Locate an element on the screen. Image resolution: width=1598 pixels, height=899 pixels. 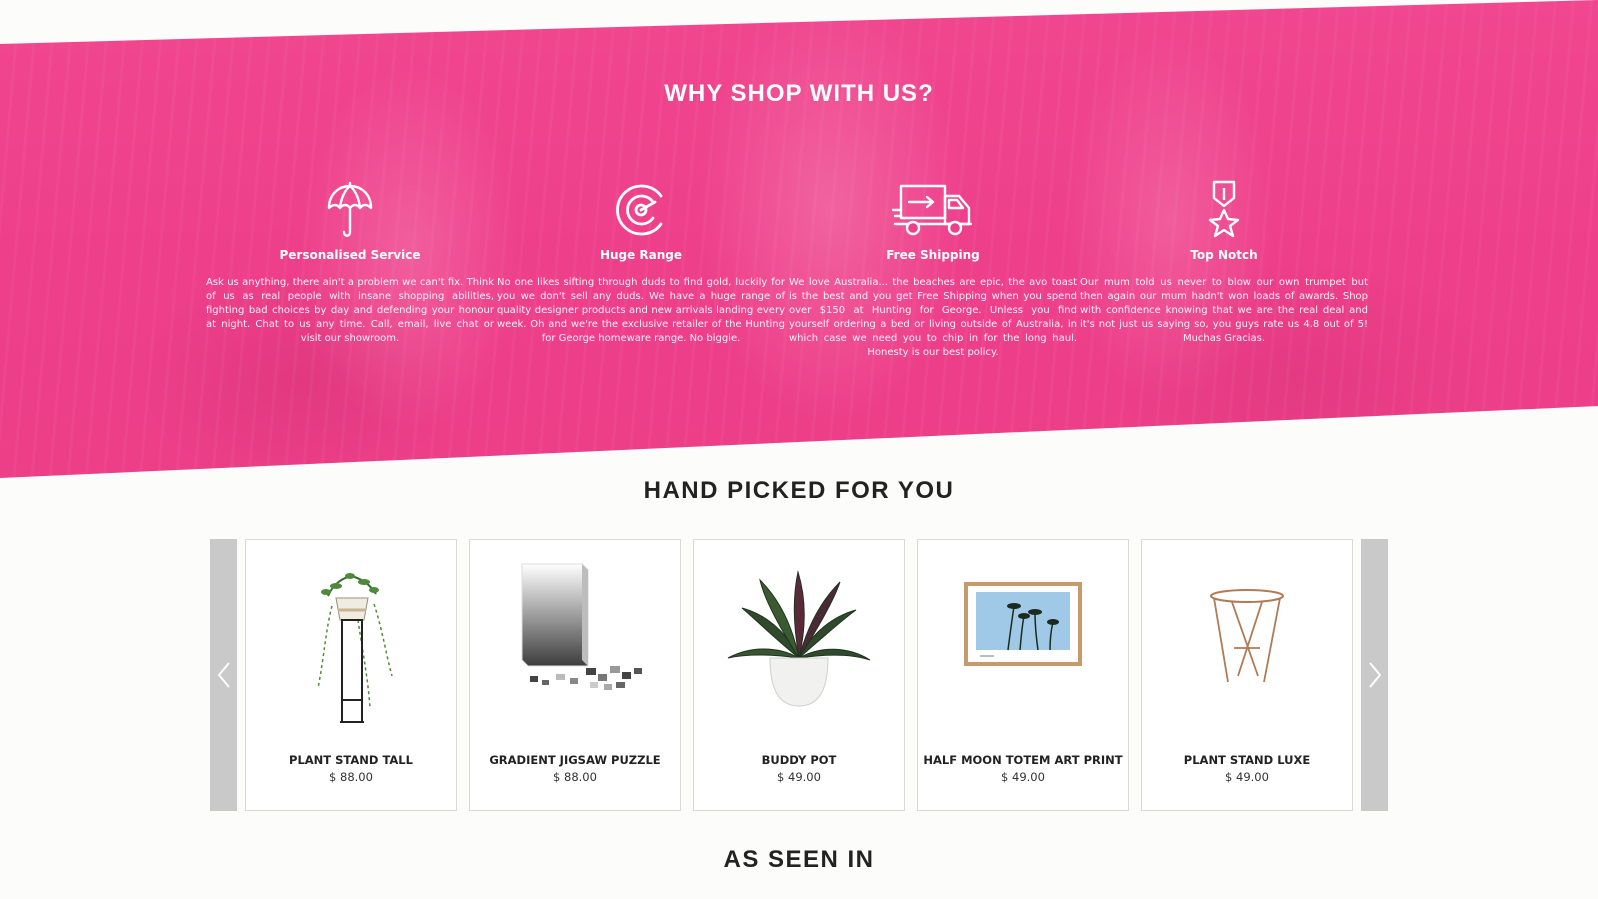
feature-title: Huge Range is located at coordinates (641, 255).